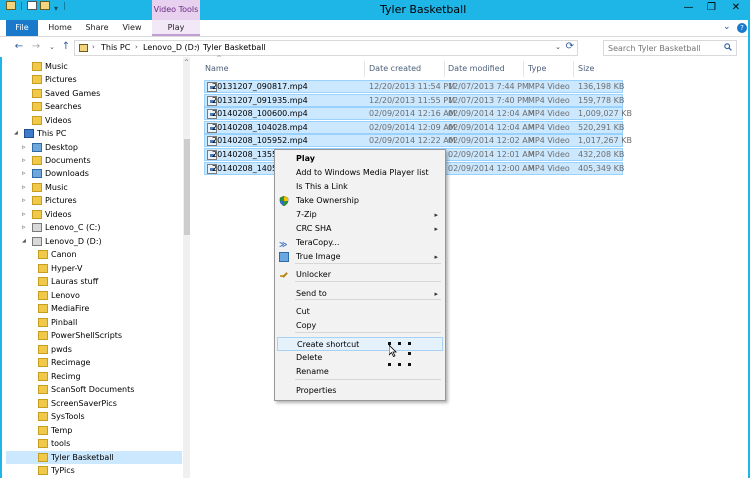 The image size is (750, 478). What do you see at coordinates (728, 47) in the screenshot?
I see `search-icon` at bounding box center [728, 47].